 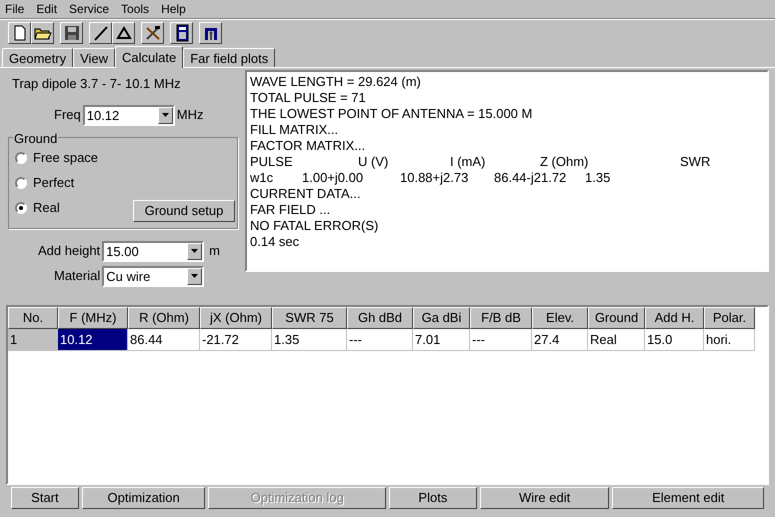 I want to click on dropdown-field: Cu wire, so click(x=153, y=276).